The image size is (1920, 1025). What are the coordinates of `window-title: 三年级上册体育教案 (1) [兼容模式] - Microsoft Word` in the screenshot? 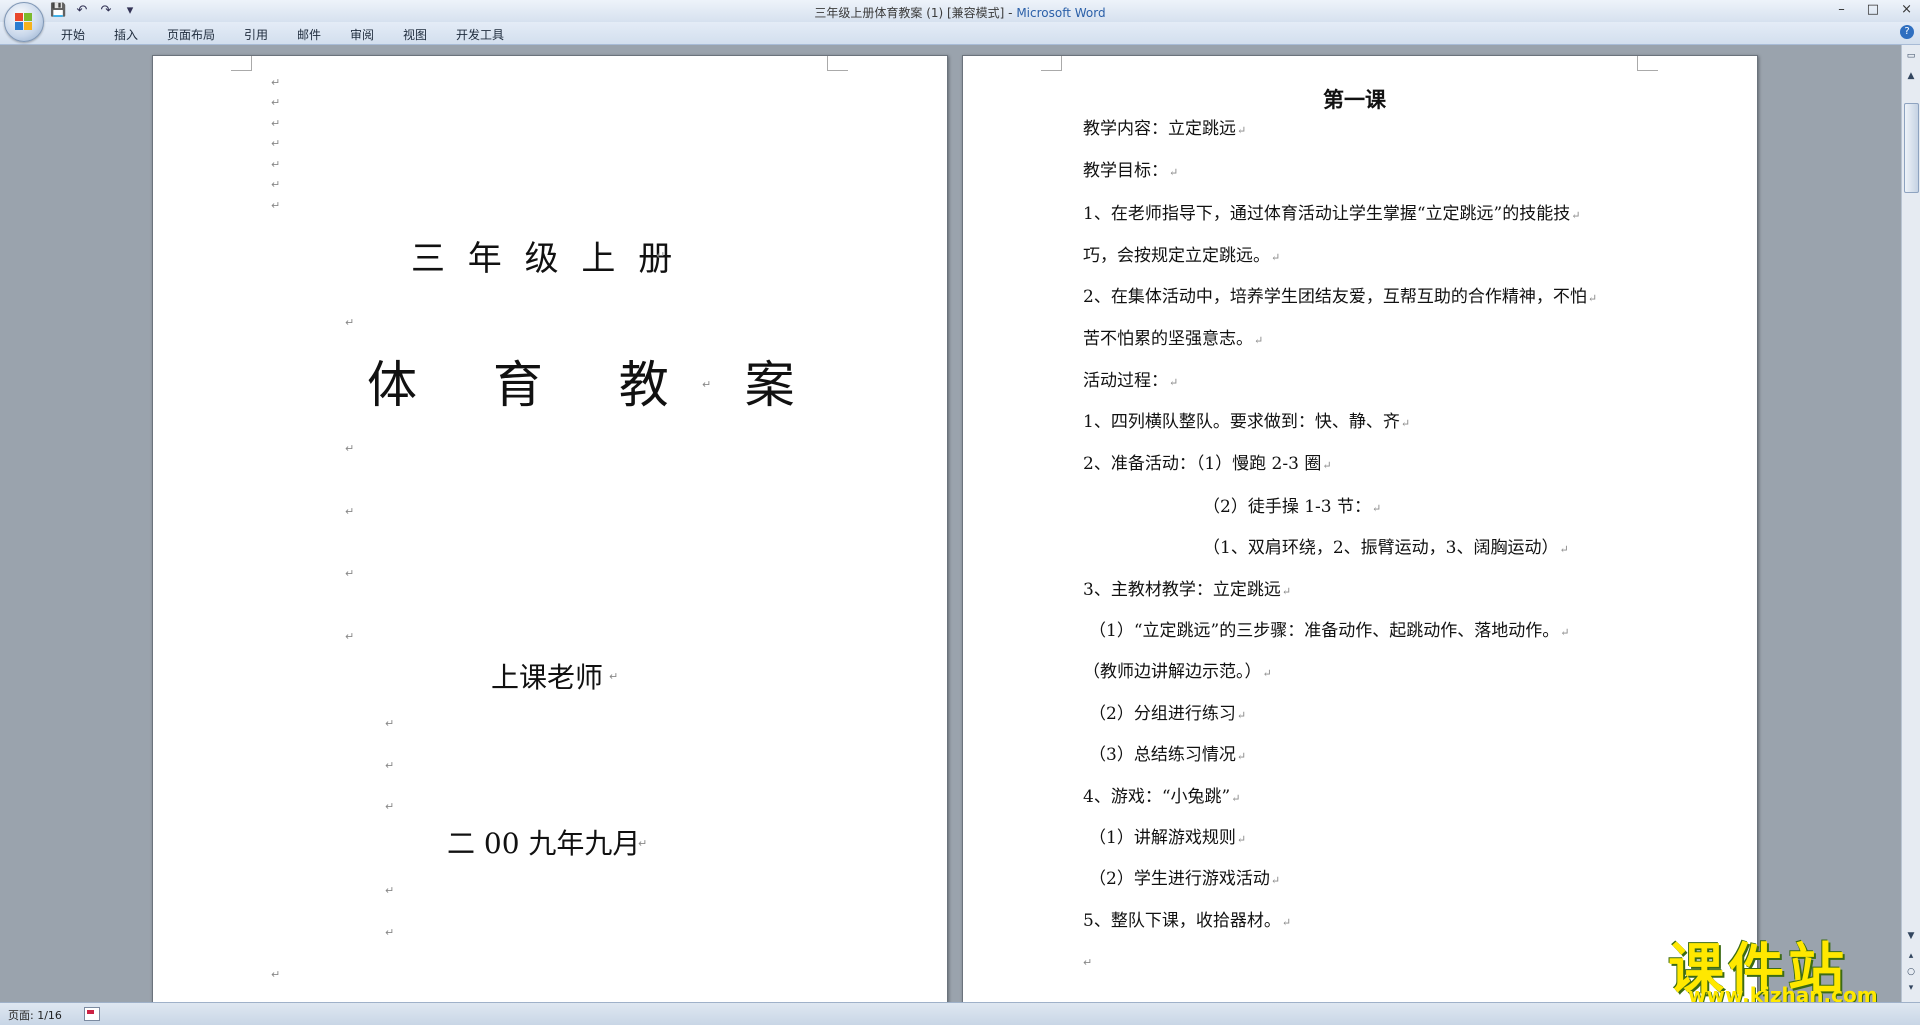 It's located at (960, 12).